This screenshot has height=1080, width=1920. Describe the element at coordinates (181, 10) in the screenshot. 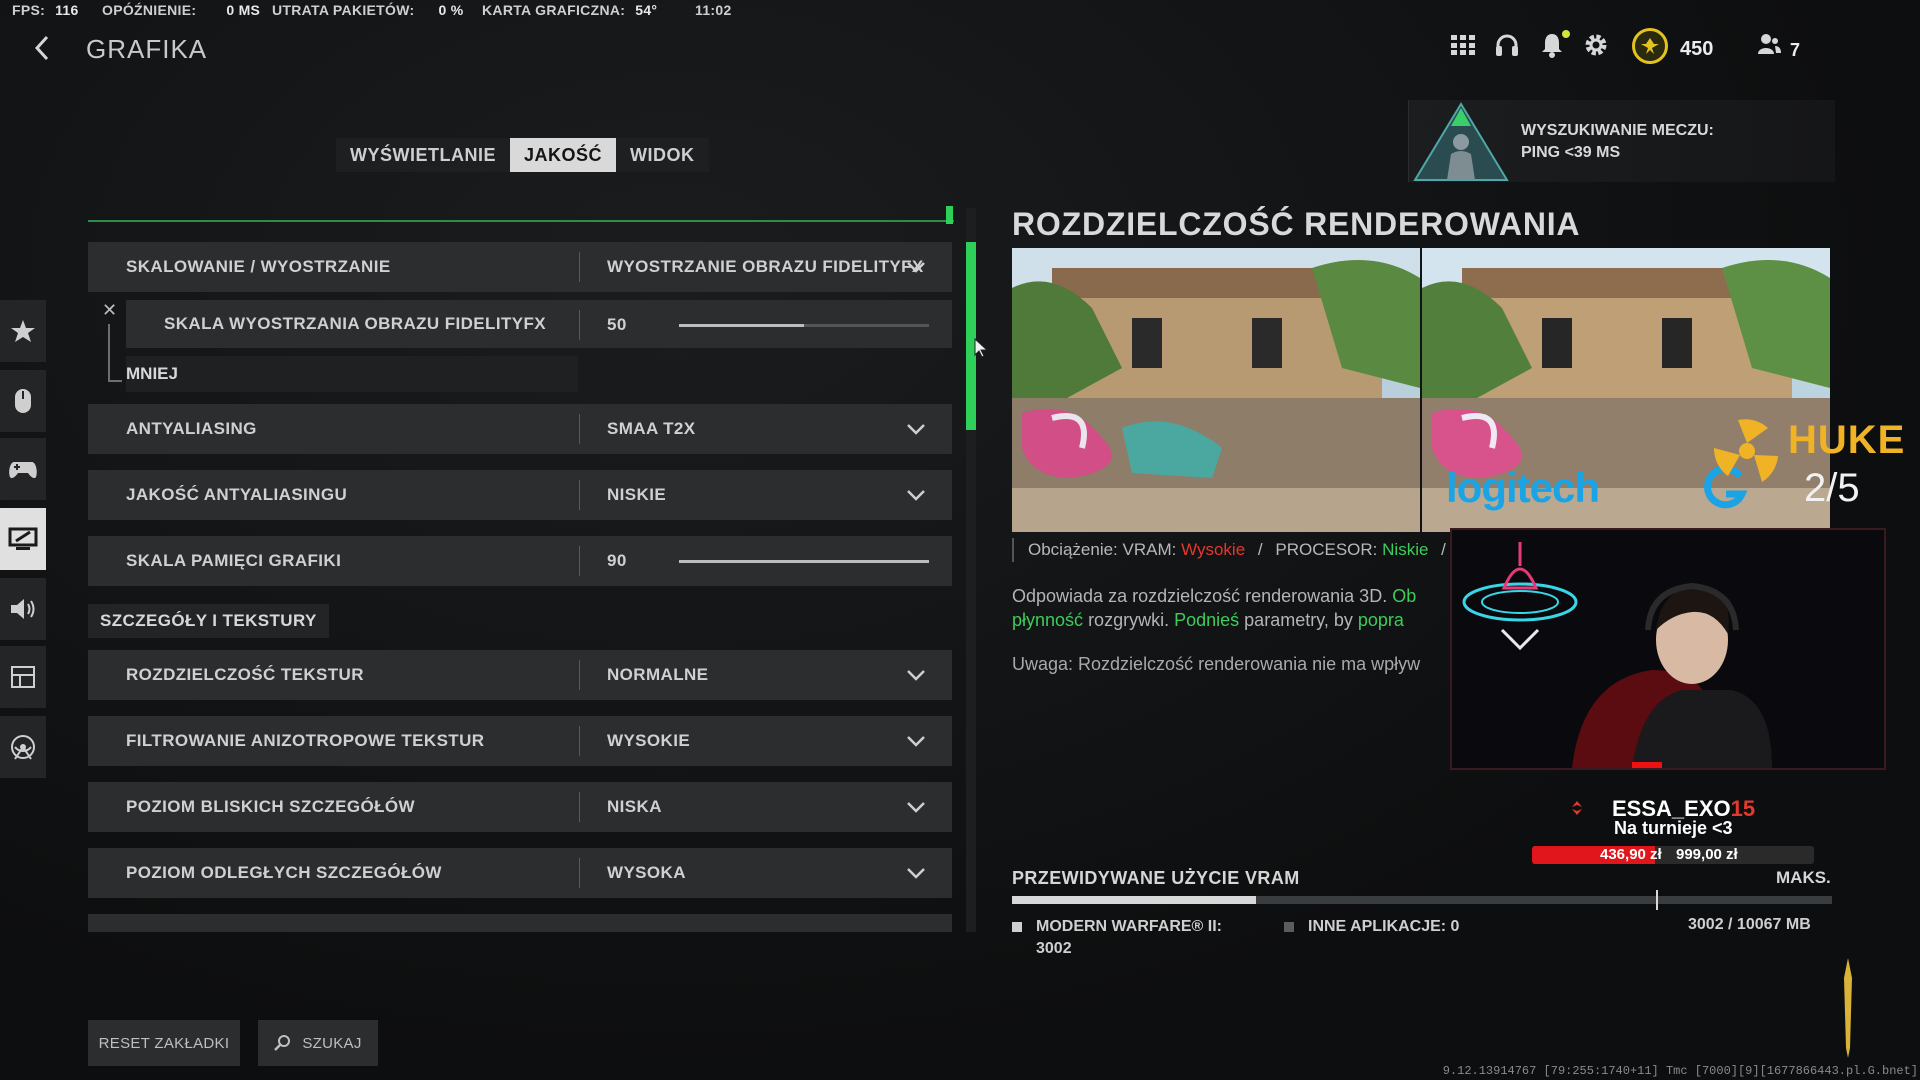

I see `latency-stat: OPÓŹNIENIE: 0 MS` at that location.